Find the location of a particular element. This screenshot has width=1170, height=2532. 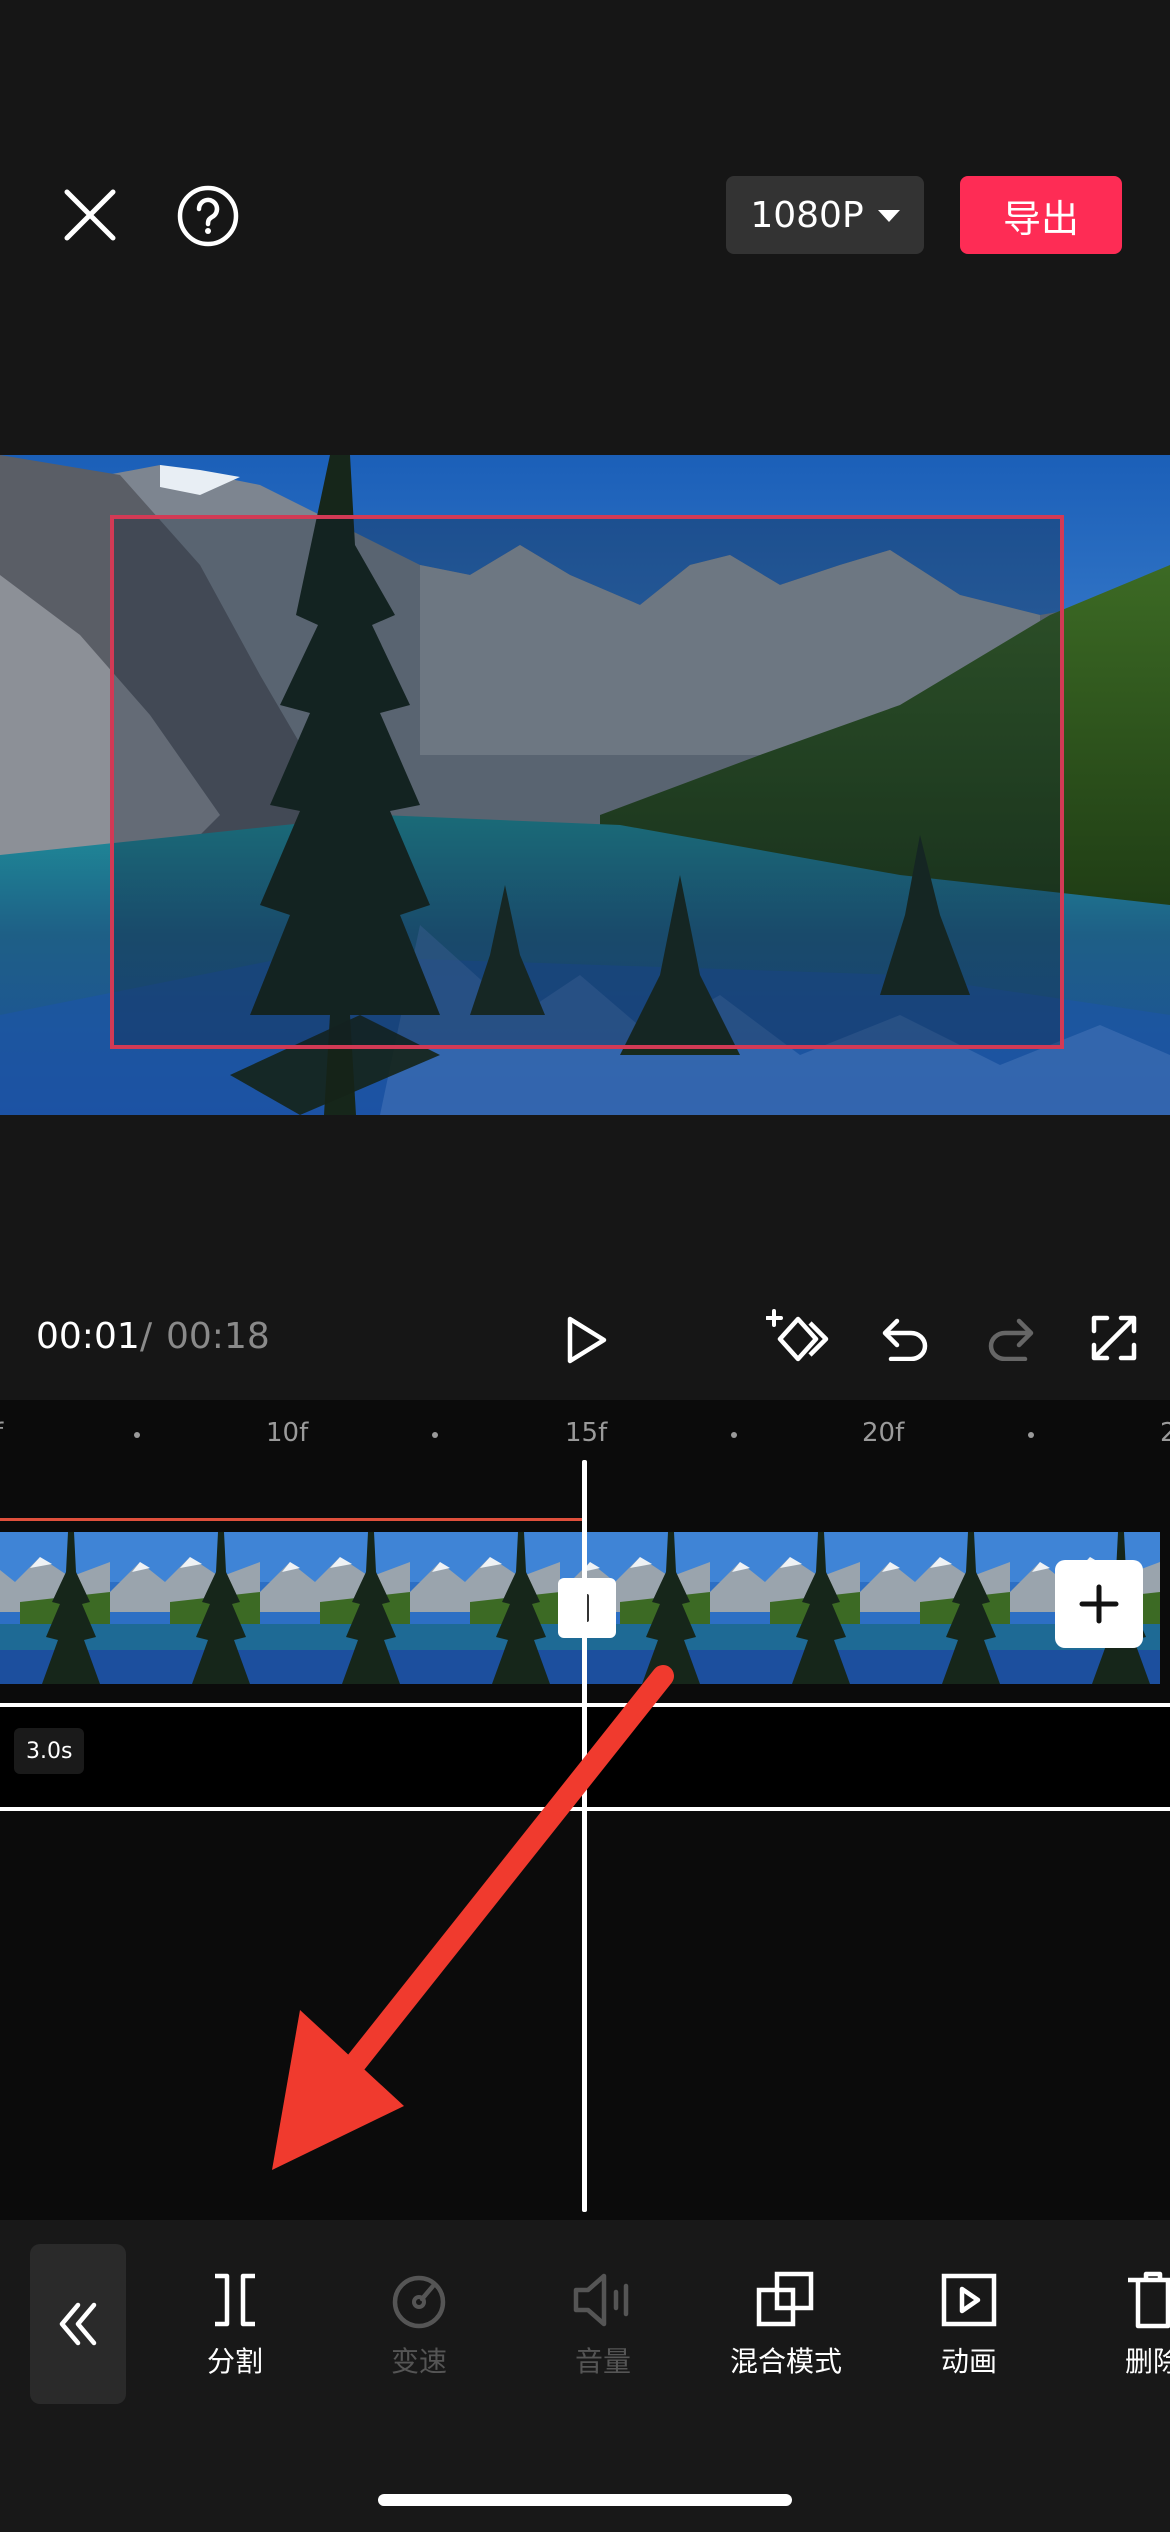

tool-animation: 动画 is located at coordinates (969, 2330).